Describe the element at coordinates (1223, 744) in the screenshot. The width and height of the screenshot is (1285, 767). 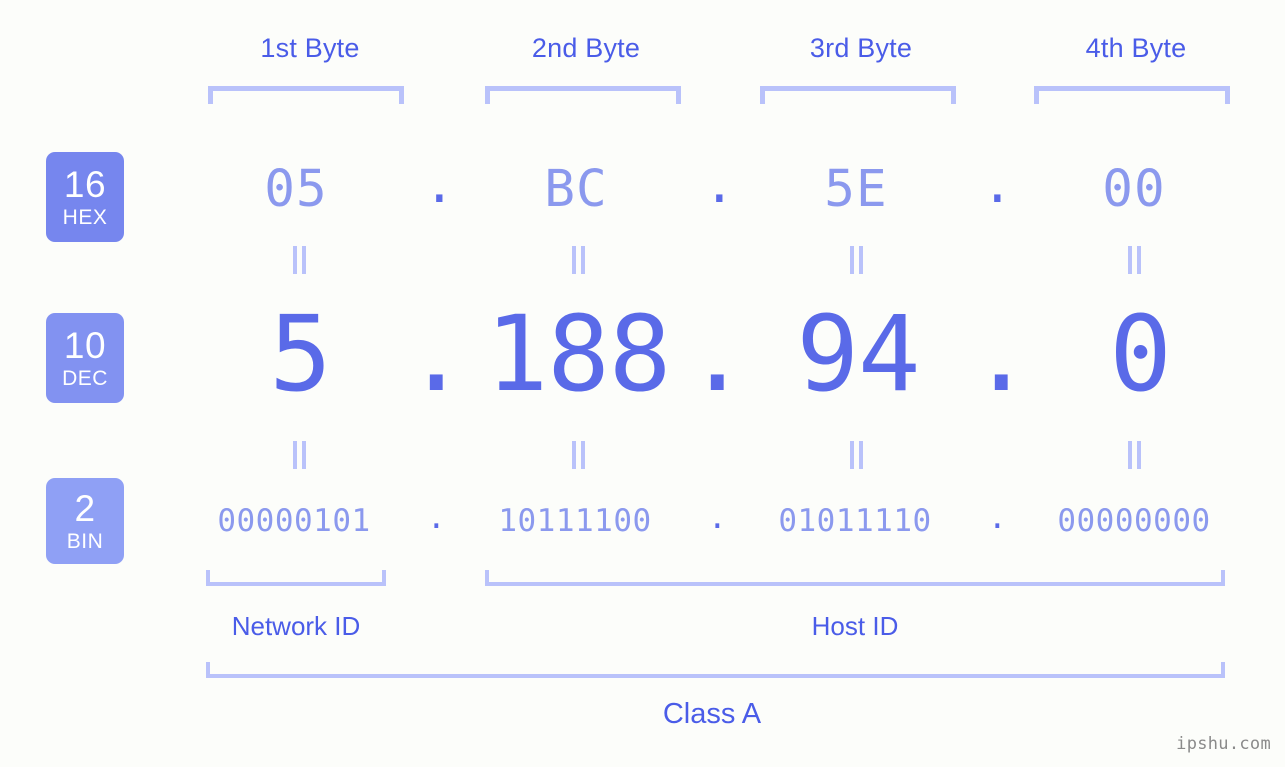
I see `site-watermark: ipshu.com` at that location.